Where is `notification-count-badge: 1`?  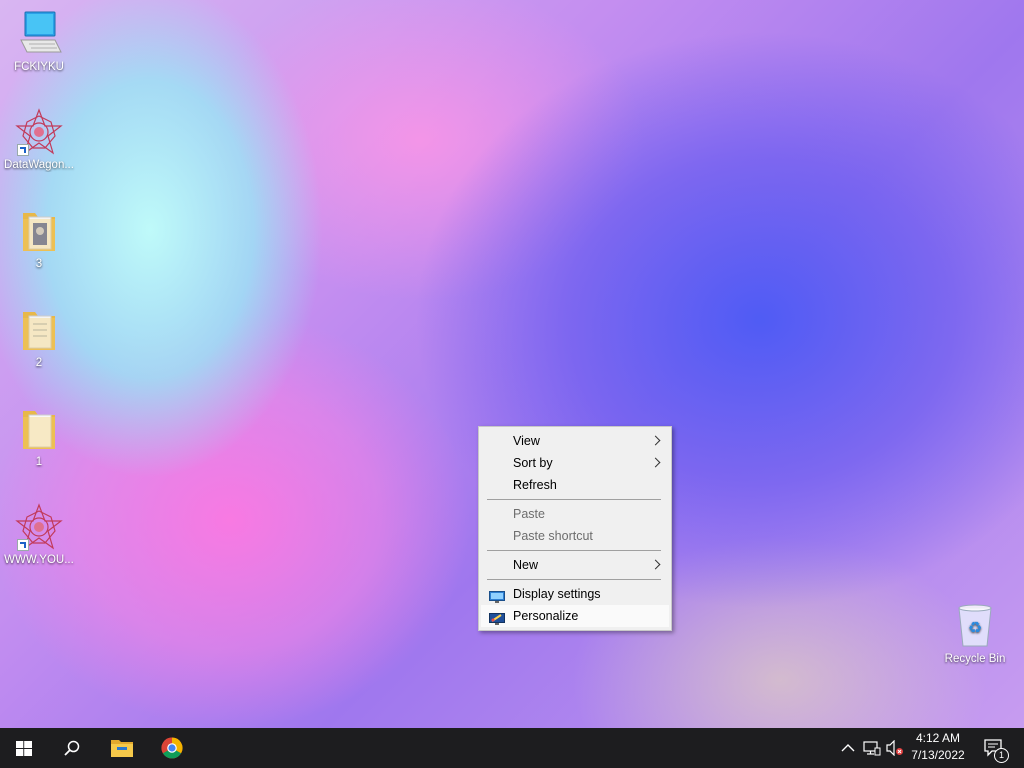
notification-count-badge: 1 is located at coordinates (1001, 755).